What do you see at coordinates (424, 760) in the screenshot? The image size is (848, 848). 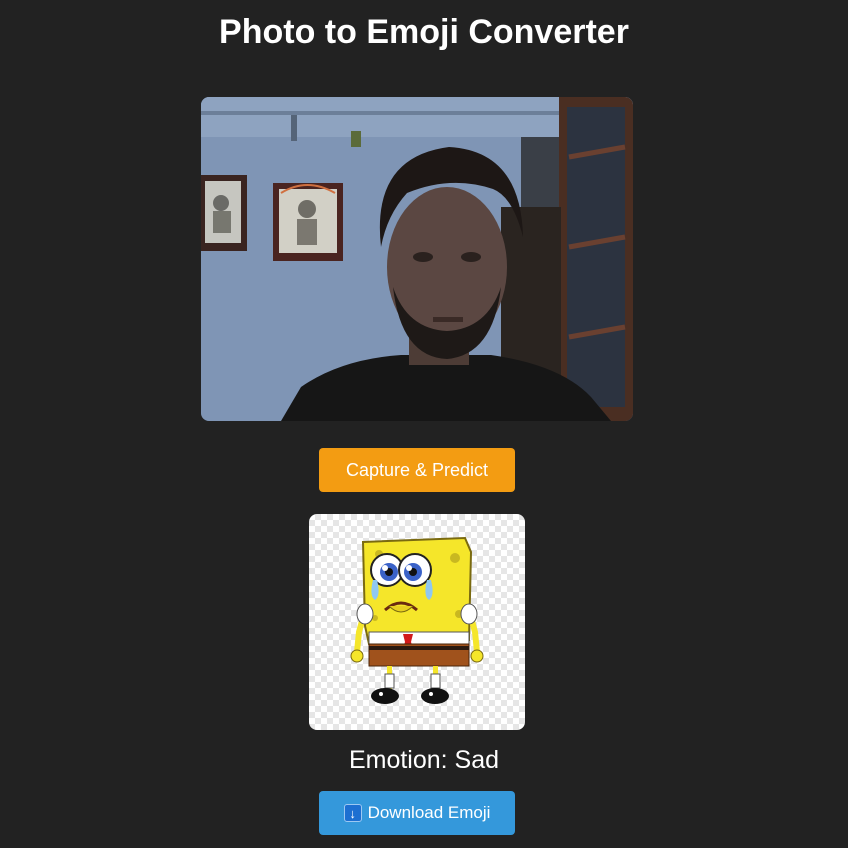 I see `emotion-label: Emotion: Sad` at bounding box center [424, 760].